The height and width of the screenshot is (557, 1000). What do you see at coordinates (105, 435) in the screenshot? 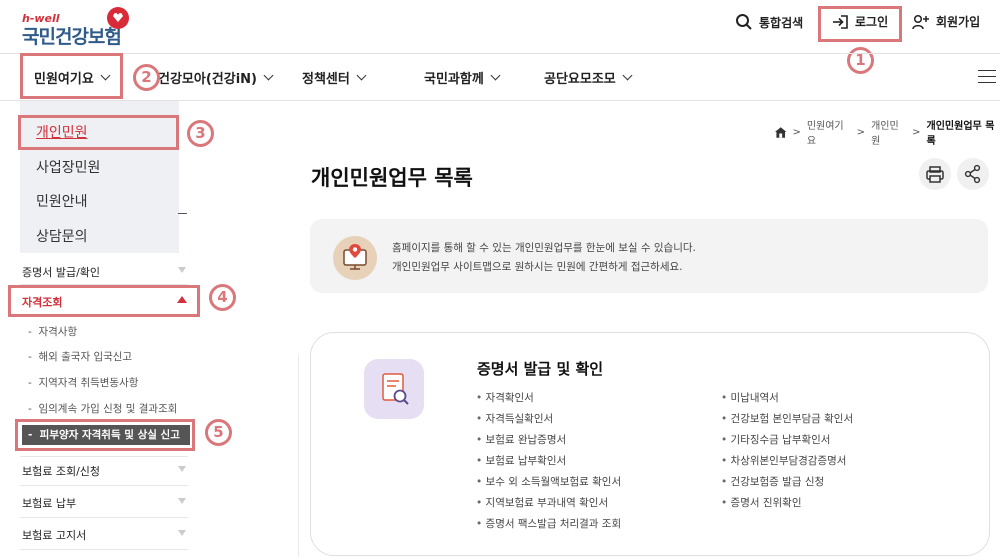
I see `annotation-box-dependent` at bounding box center [105, 435].